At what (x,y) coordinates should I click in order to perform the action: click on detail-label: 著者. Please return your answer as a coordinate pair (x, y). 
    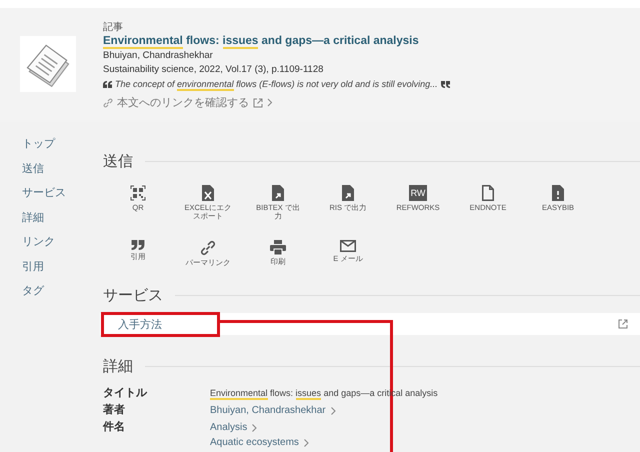
    Looking at the image, I should click on (114, 410).